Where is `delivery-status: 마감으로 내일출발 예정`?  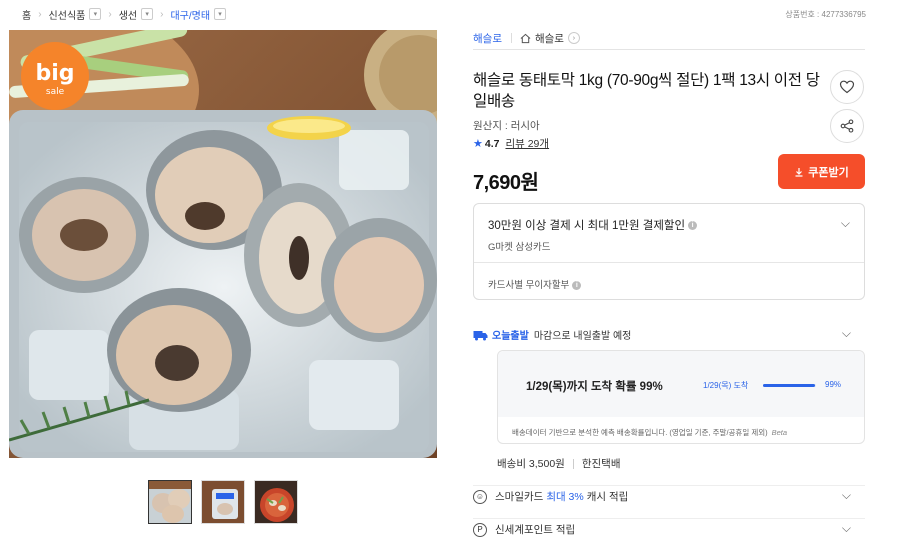 delivery-status: 마감으로 내일출발 예정 is located at coordinates (582, 336).